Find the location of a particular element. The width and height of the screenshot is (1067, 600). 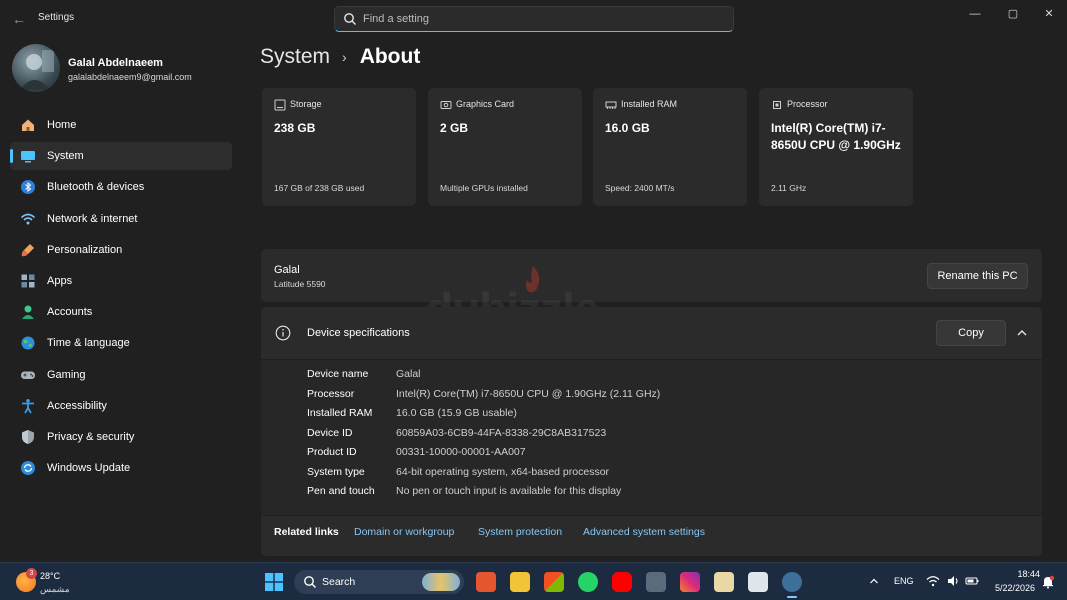

card-subtitle: Speed: 2400 MT/s is located at coordinates (640, 188).